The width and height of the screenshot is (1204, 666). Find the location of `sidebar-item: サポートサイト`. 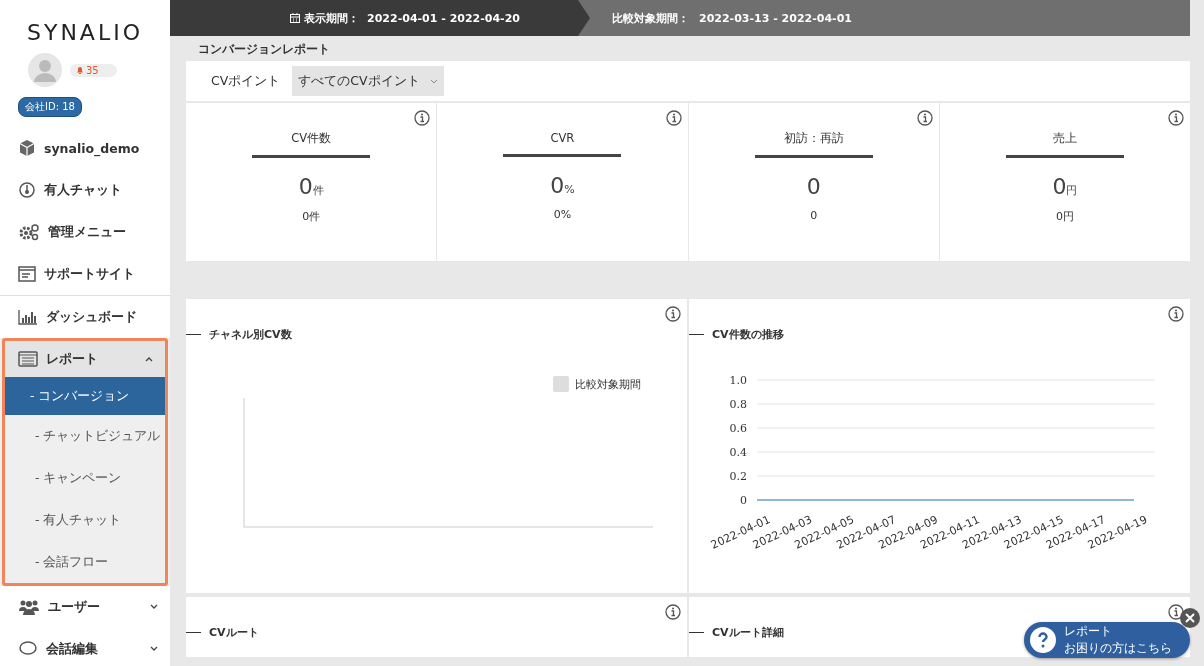

sidebar-item: サポートサイト is located at coordinates (85, 274).